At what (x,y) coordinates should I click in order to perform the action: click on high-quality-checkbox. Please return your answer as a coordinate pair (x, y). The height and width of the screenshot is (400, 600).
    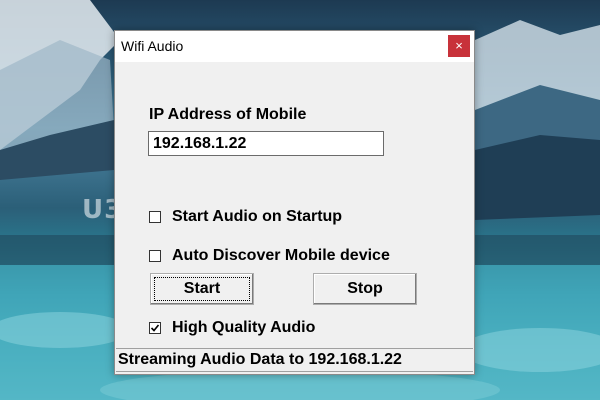
    Looking at the image, I should click on (155, 328).